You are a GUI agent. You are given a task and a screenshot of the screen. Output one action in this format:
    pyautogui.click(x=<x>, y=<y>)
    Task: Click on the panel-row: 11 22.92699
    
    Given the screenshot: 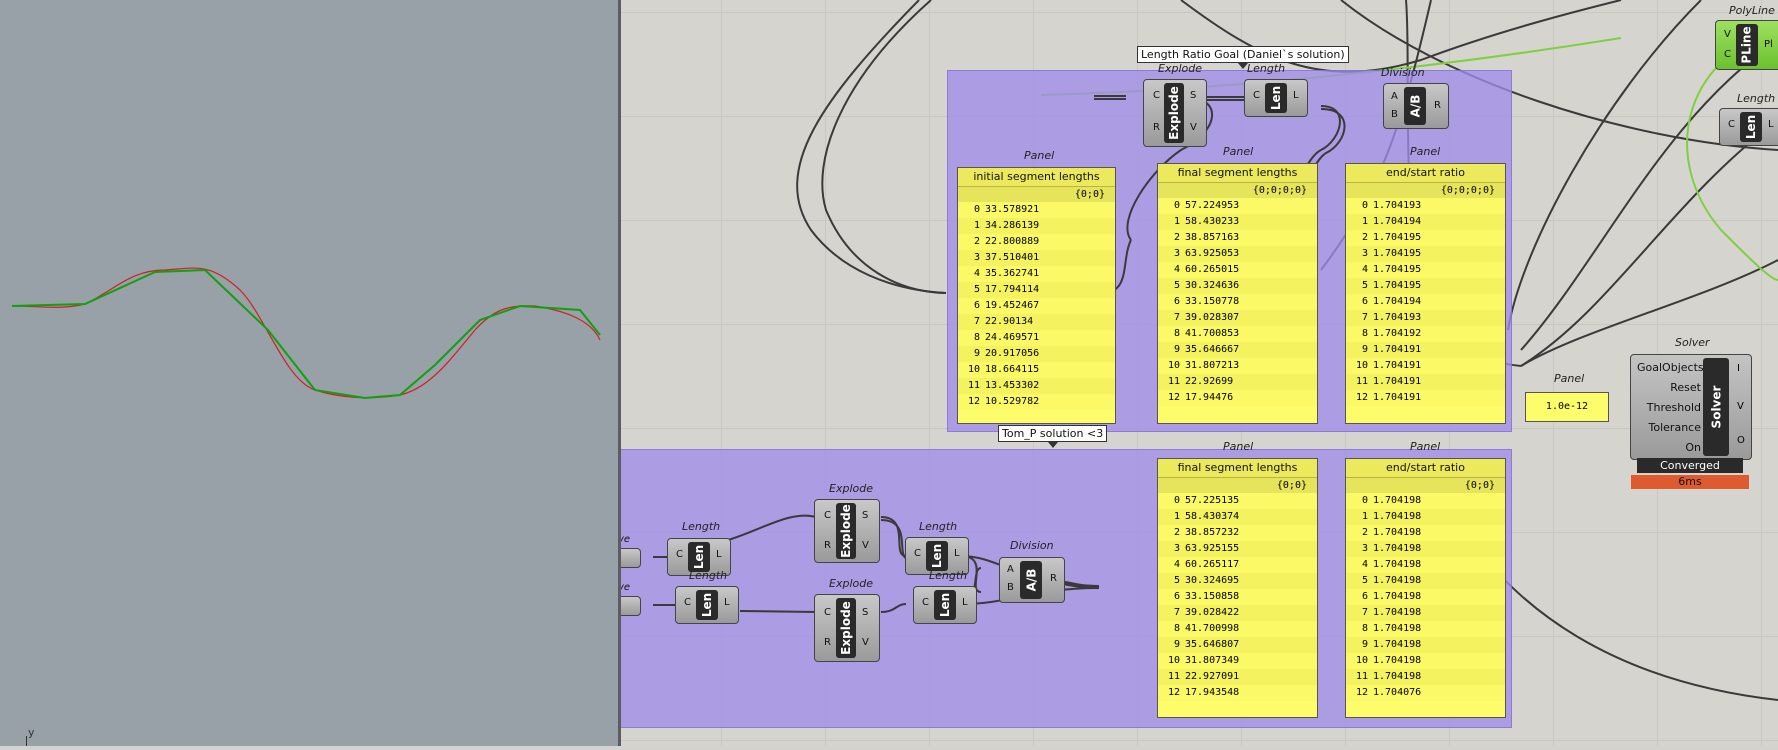 What is the action you would take?
    pyautogui.click(x=1237, y=382)
    